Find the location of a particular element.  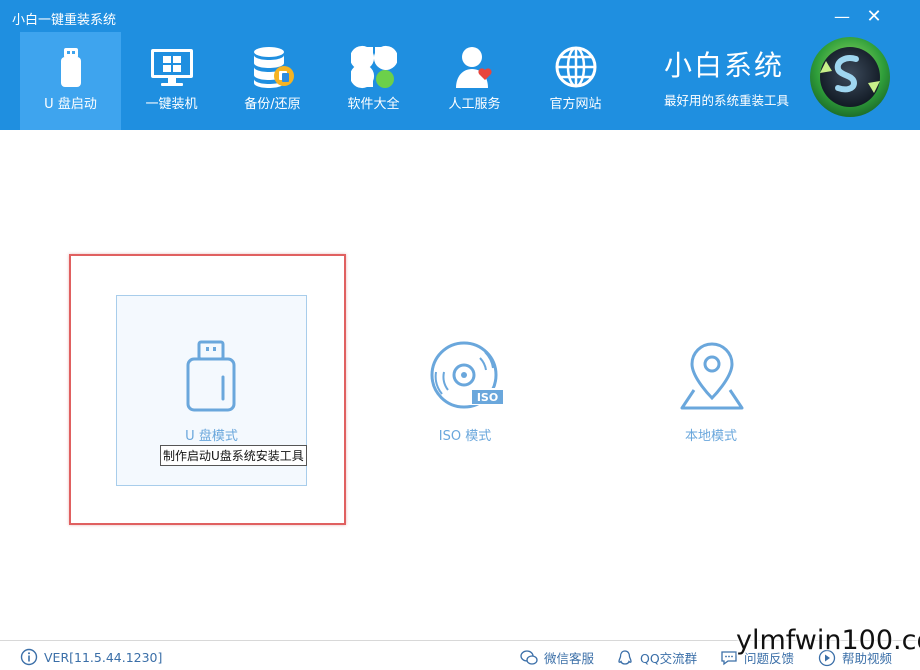

nav-item-official-site: 官方网站 is located at coordinates (575, 81).